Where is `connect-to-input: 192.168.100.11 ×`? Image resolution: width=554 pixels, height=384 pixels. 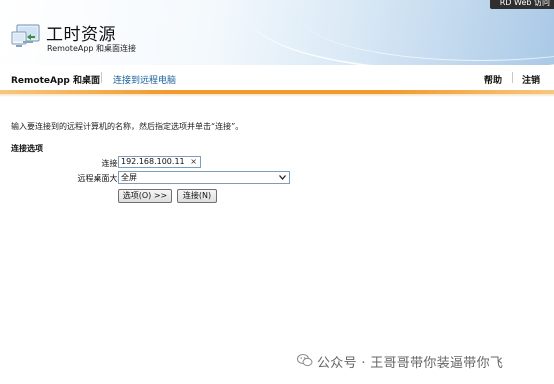 connect-to-input: 192.168.100.11 × is located at coordinates (159, 162).